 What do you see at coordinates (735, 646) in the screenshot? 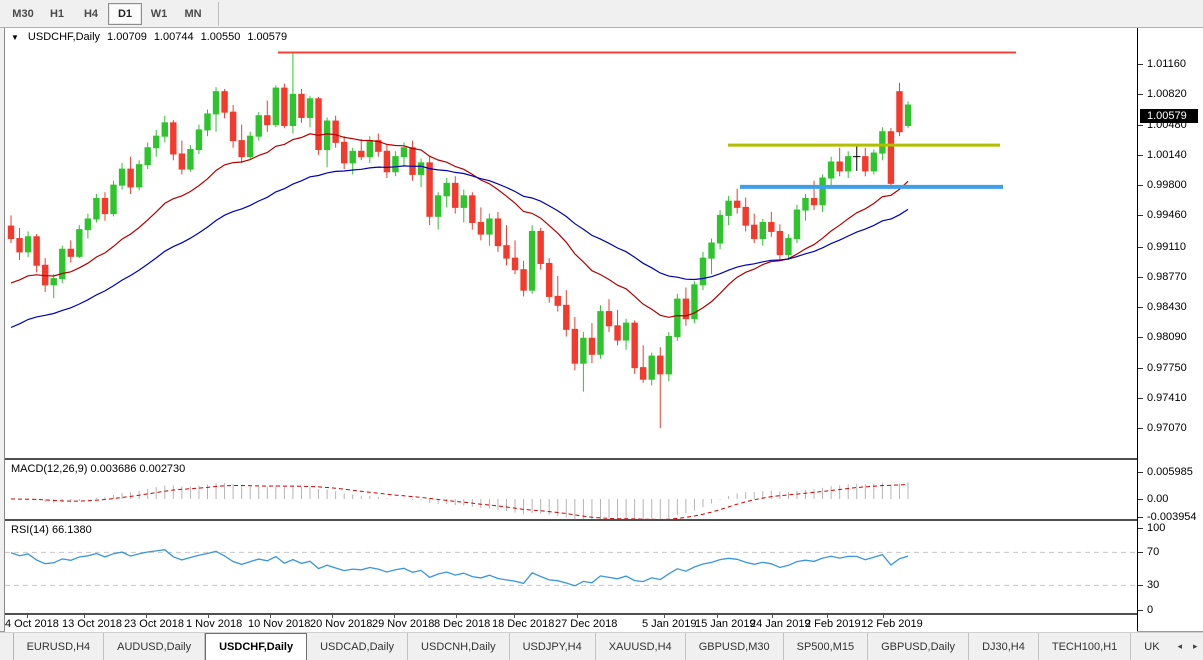
I see `tab-gbpusd-m30: GBPUSD,M30` at bounding box center [735, 646].